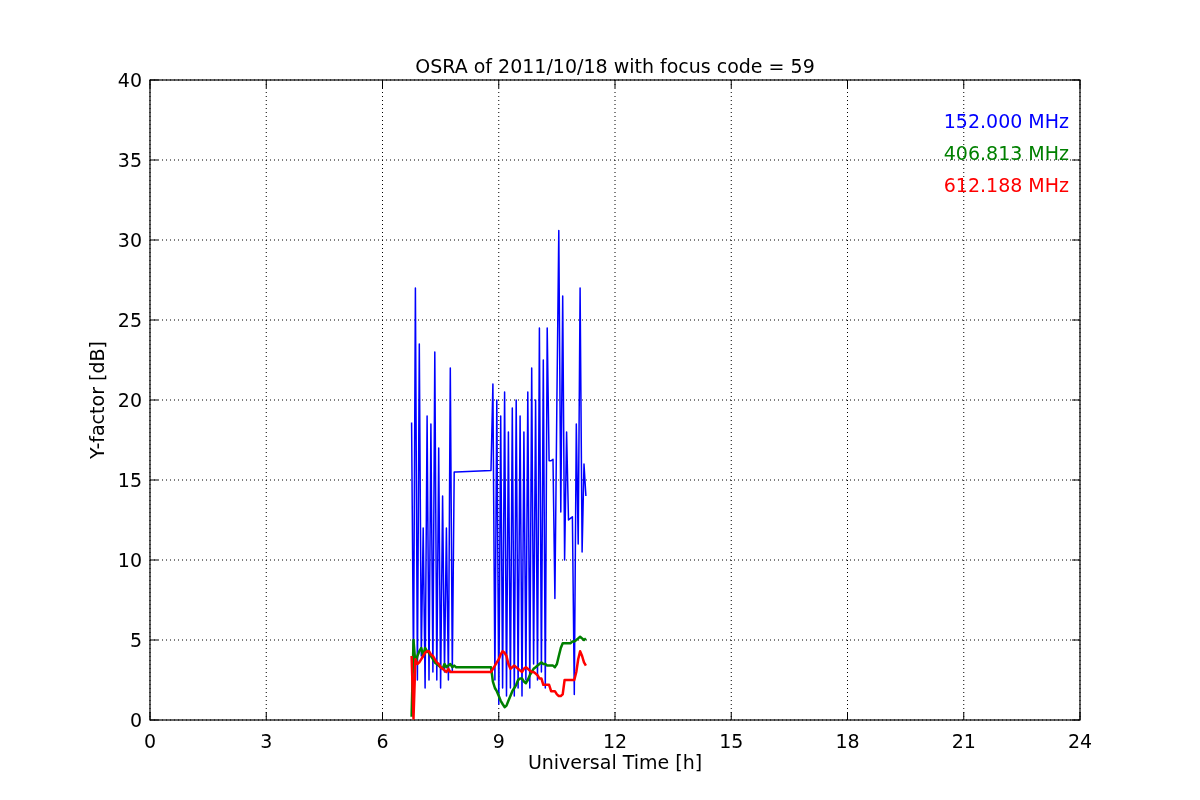 The width and height of the screenshot is (1200, 800). I want to click on x-tick-label: 3, so click(266, 741).